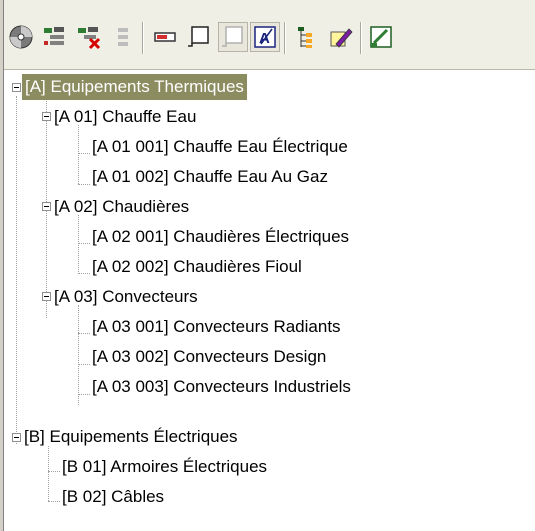 The image size is (535, 531). I want to click on rectangle-icon, so click(165, 37).